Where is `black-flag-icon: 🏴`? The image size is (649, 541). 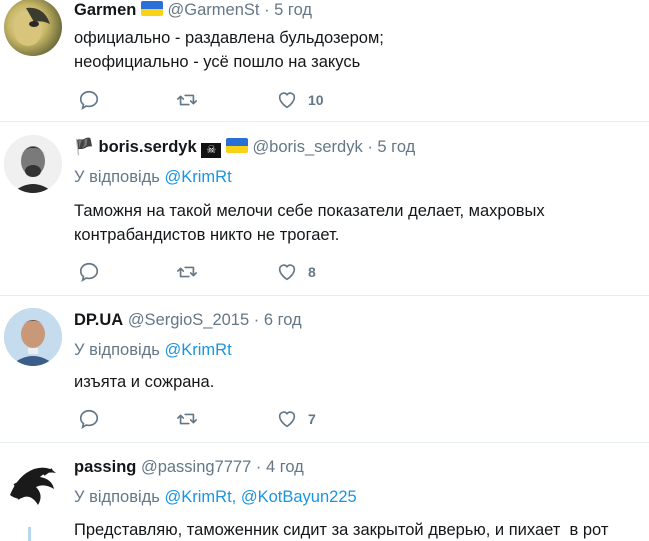 black-flag-icon: 🏴 is located at coordinates (84, 147).